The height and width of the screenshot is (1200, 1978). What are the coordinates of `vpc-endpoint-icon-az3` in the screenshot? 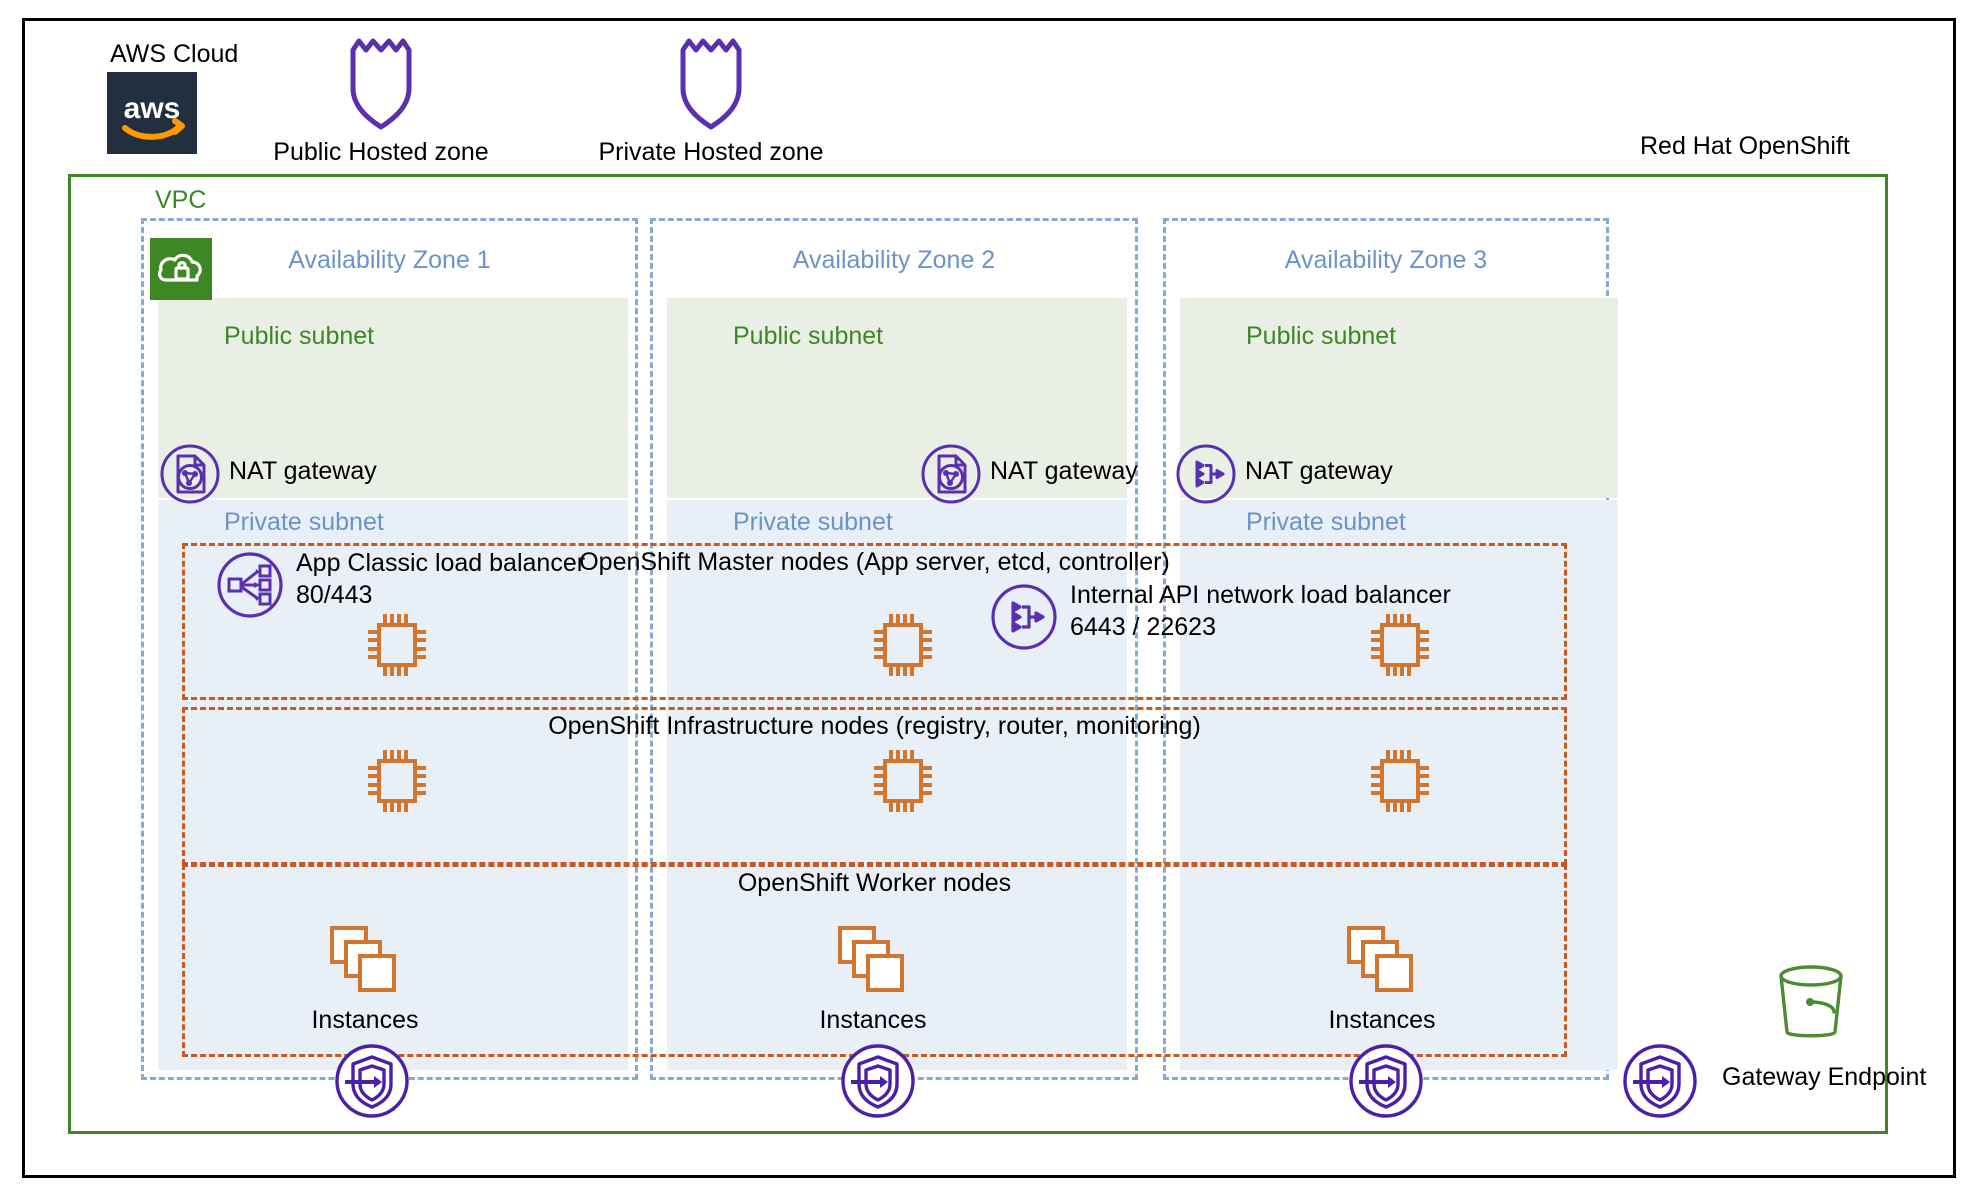 It's located at (1386, 1081).